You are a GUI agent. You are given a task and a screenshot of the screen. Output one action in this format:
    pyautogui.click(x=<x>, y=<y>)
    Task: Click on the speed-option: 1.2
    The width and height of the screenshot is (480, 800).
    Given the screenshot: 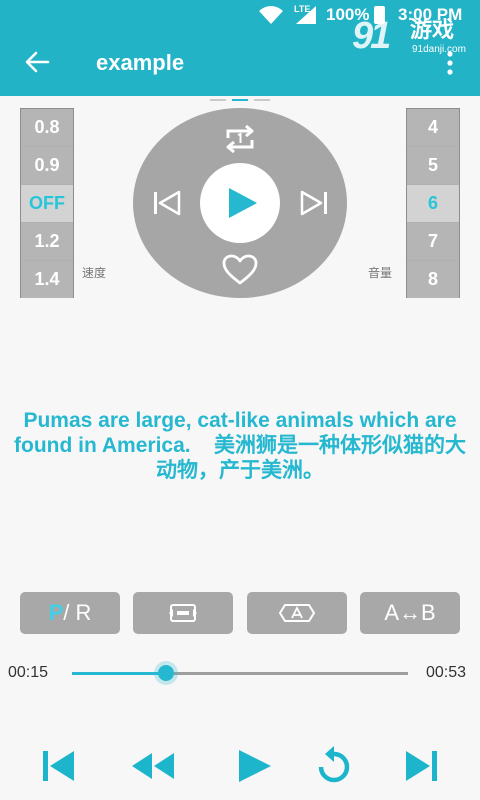 What is the action you would take?
    pyautogui.click(x=47, y=241)
    